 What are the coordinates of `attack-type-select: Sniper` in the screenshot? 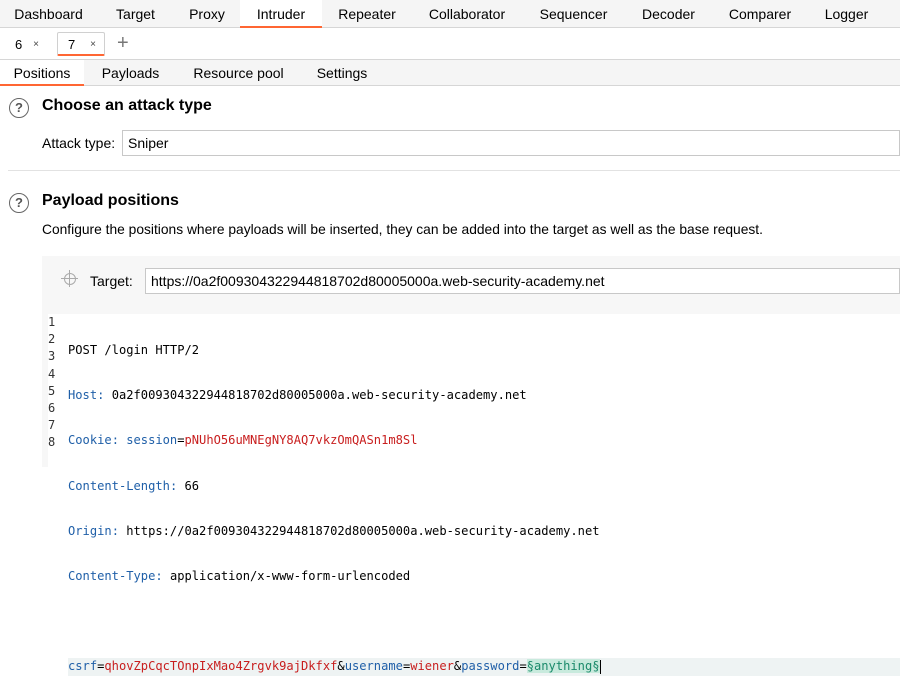 It's located at (511, 143).